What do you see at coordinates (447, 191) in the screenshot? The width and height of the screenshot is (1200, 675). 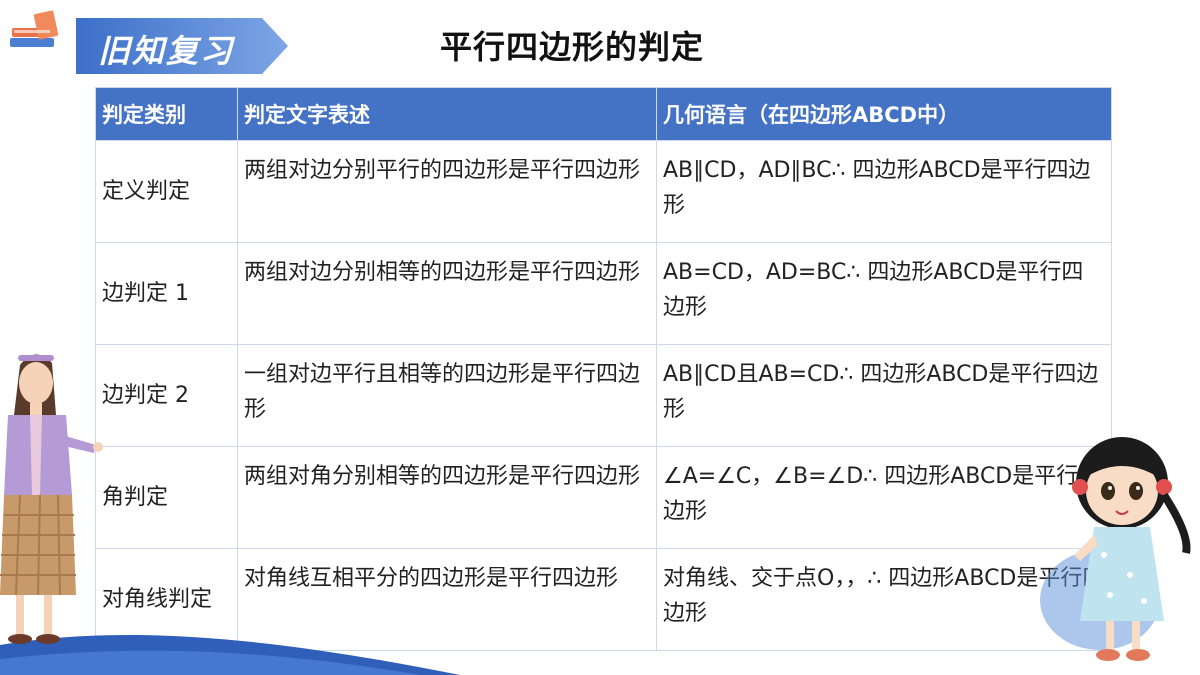 I see `row-statement: 两组对边分别平行的四边形是平行四边形` at bounding box center [447, 191].